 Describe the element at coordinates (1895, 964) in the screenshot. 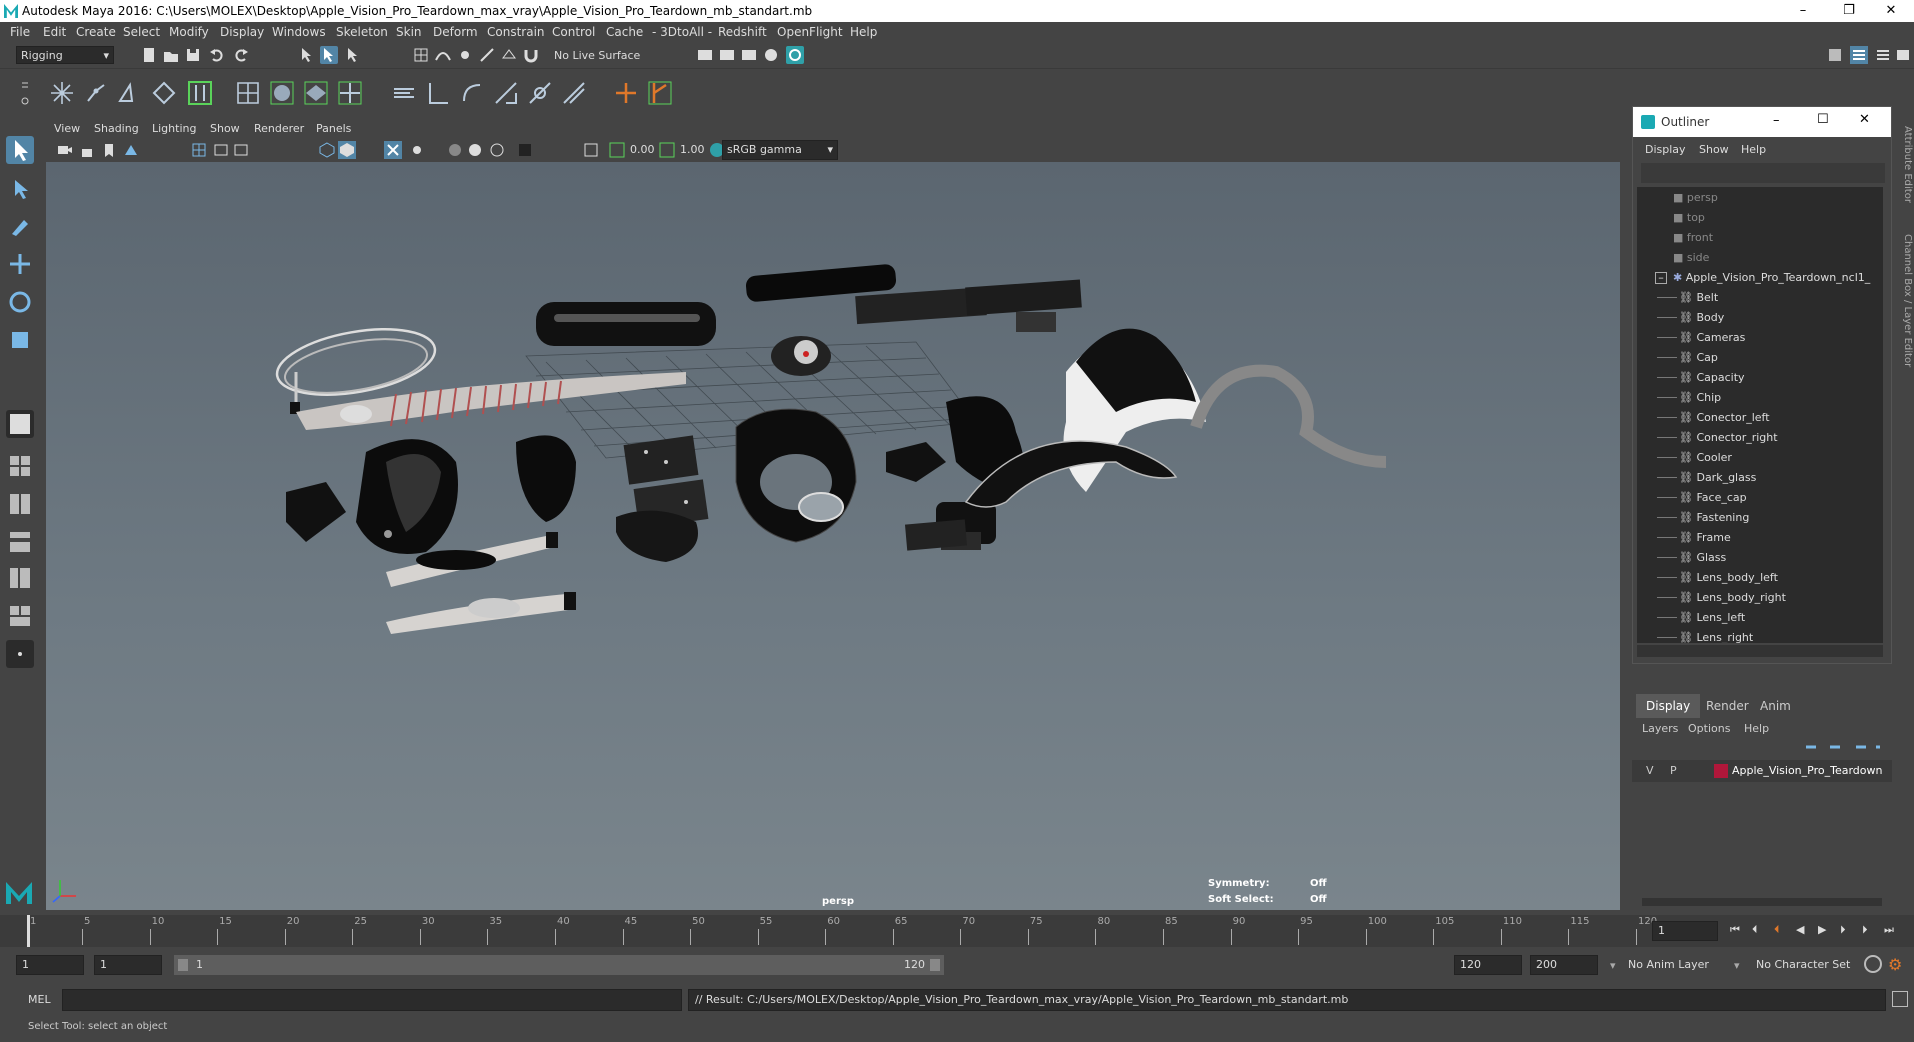

I see `preferences-icon: ⚙` at that location.